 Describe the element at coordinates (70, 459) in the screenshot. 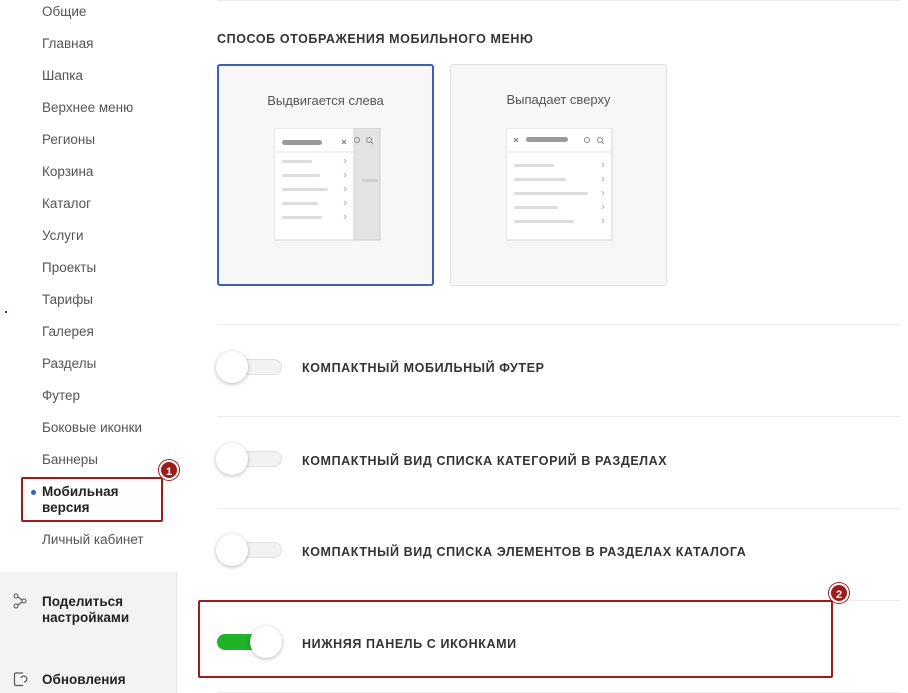

I see `sidebar-item-banners: Баннеры` at that location.